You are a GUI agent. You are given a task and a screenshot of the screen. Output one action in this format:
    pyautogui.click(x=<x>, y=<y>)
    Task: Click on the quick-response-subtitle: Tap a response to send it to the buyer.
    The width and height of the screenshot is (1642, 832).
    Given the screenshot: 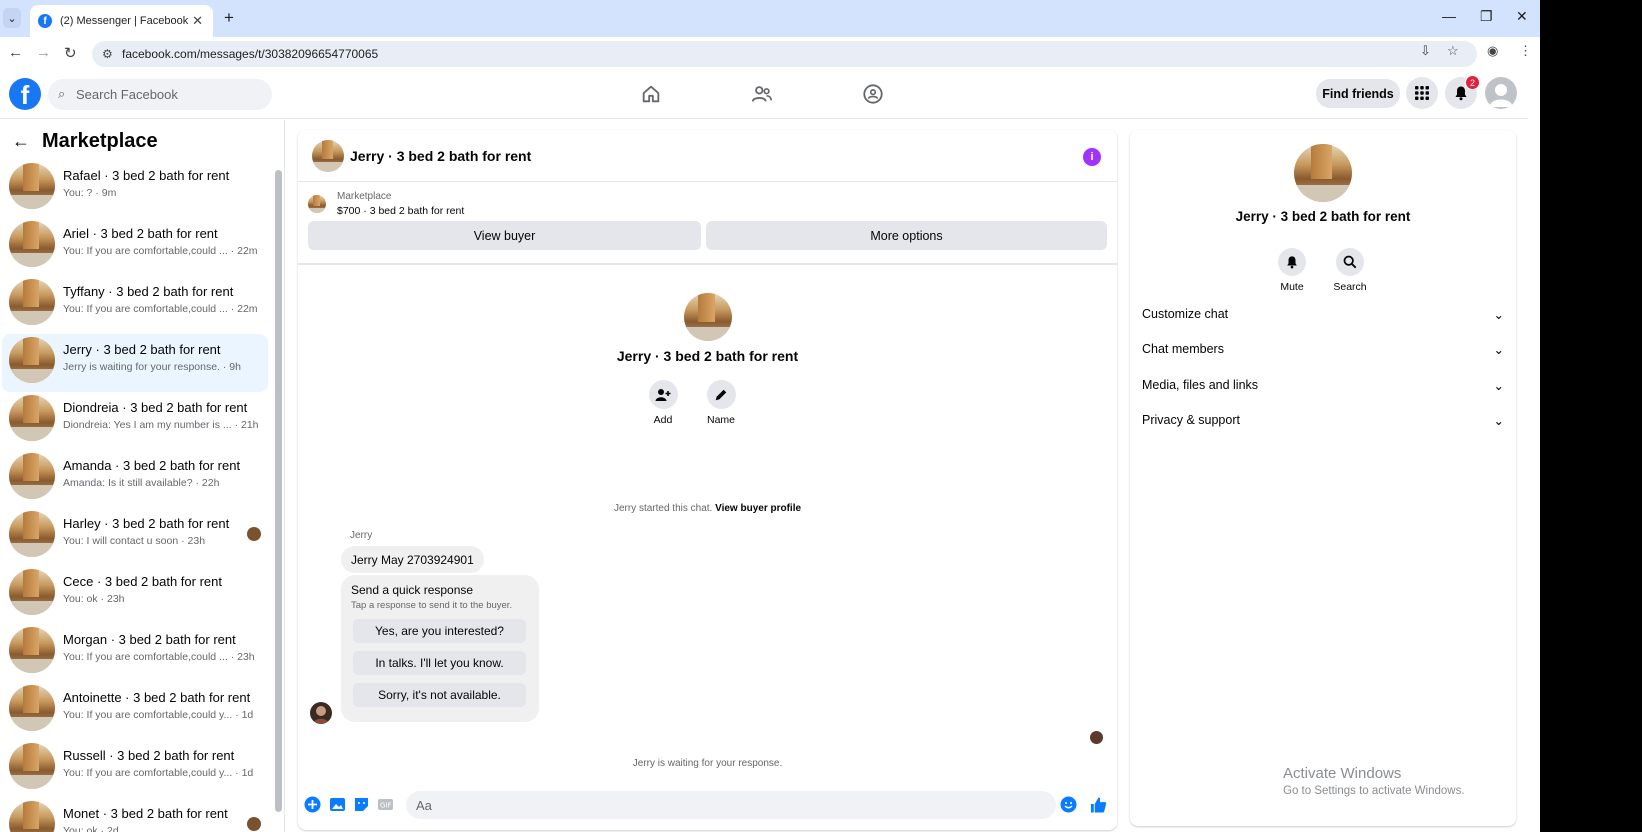 What is the action you would take?
    pyautogui.click(x=432, y=605)
    